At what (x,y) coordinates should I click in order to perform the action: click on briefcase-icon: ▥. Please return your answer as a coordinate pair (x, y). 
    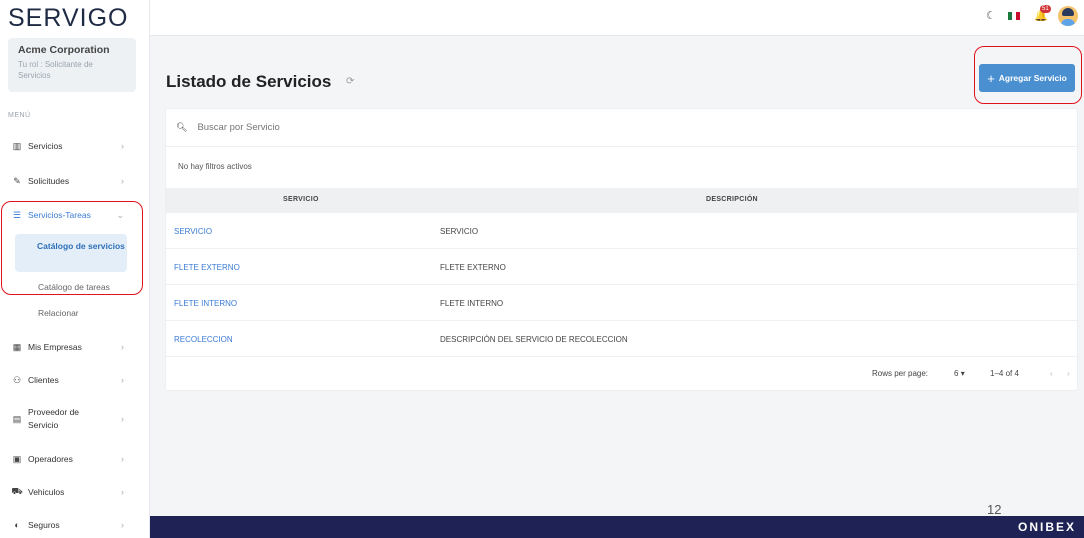
    Looking at the image, I should click on (17, 145).